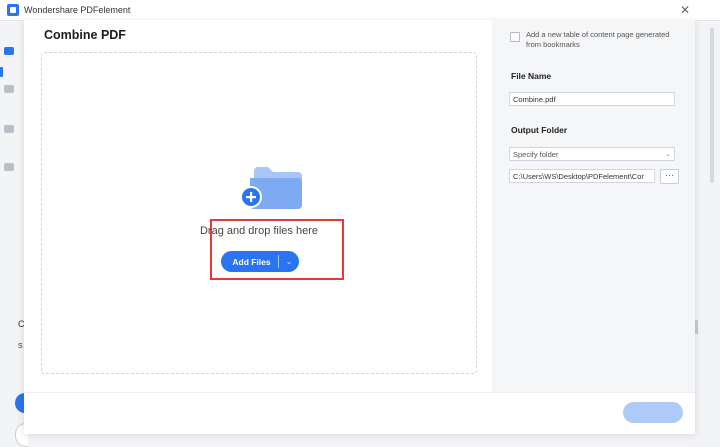  I want to click on output-path-input: C:\Users\WS\Desktop\PDFelement\Cor, so click(582, 176).